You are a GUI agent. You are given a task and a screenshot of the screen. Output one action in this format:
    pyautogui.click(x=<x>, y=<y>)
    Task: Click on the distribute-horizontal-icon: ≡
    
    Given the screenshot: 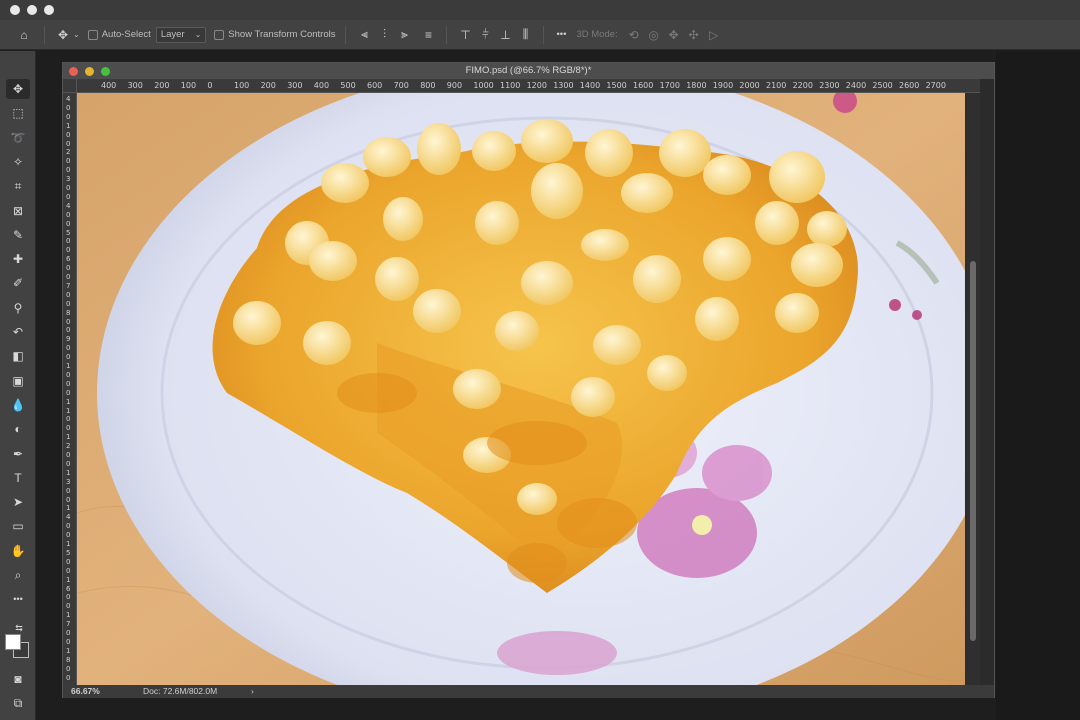 What is the action you would take?
    pyautogui.click(x=428, y=35)
    